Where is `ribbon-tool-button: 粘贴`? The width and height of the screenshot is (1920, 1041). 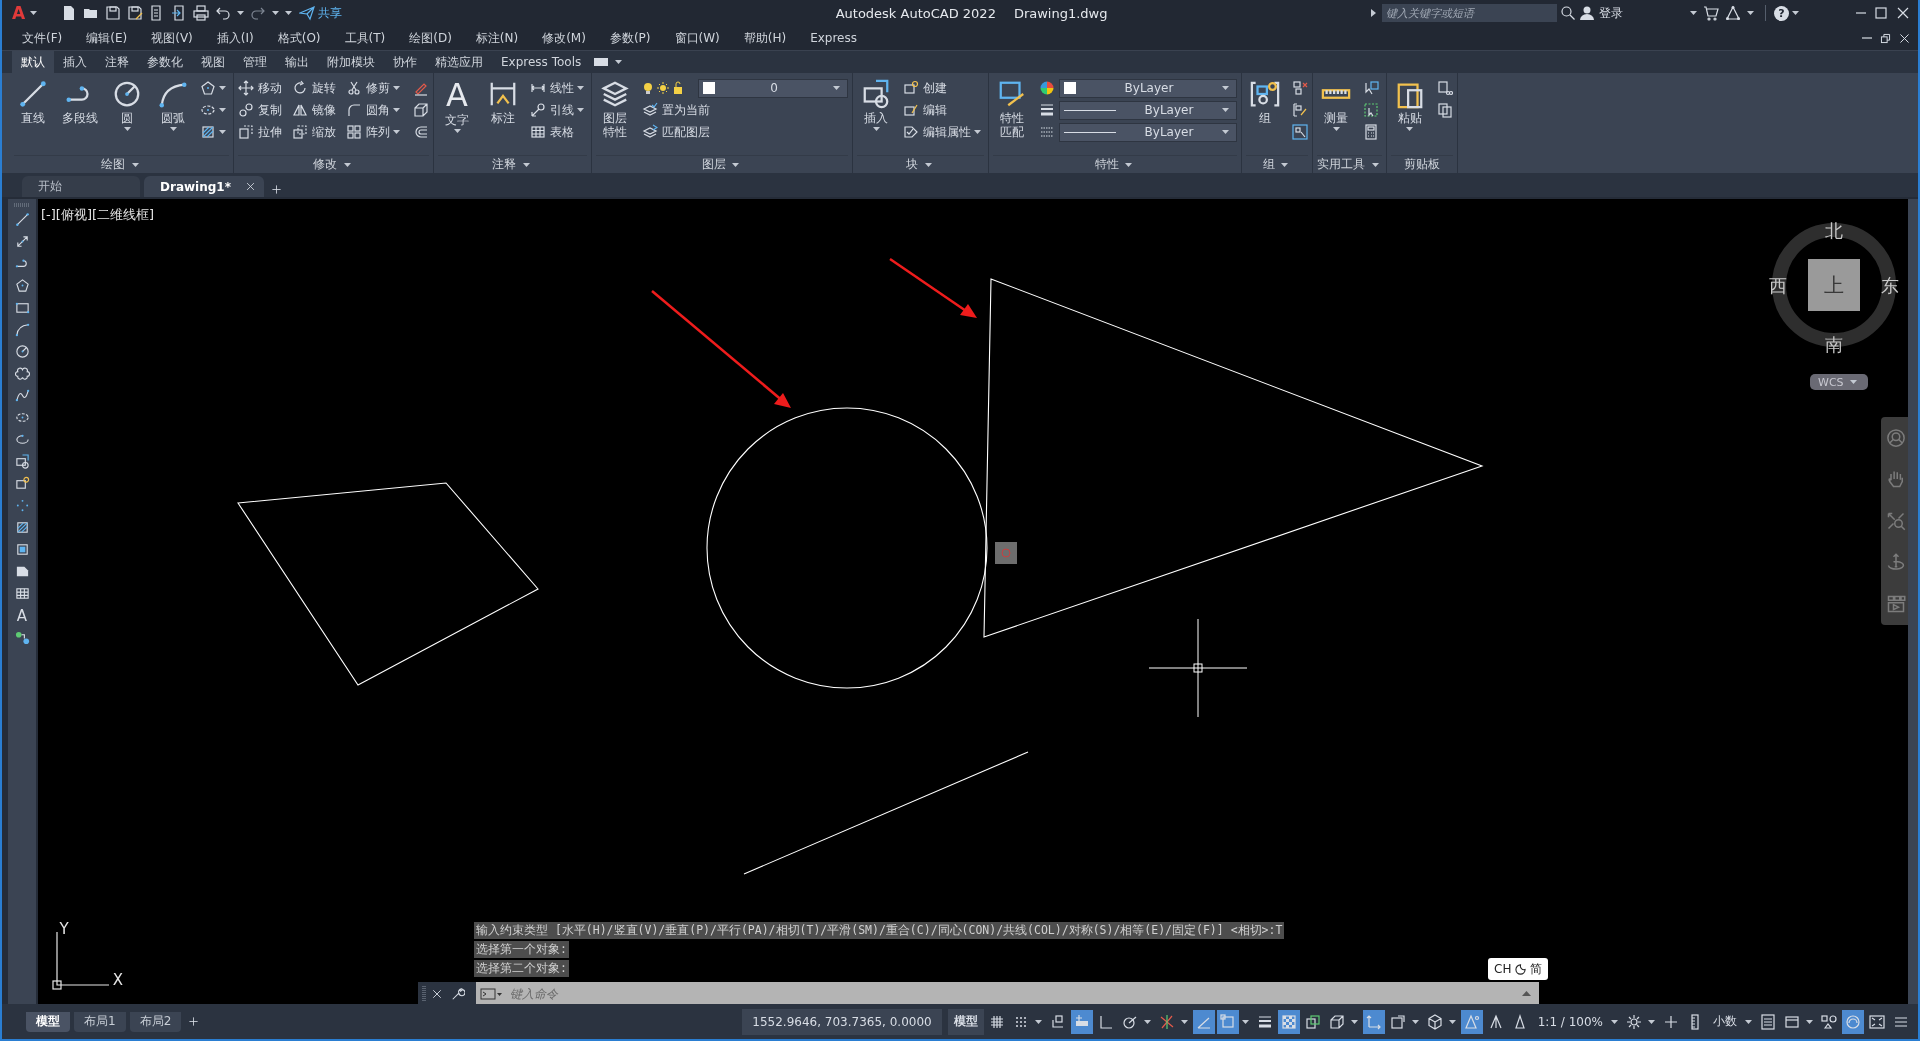
ribbon-tool-button: 粘贴 is located at coordinates (1409, 116).